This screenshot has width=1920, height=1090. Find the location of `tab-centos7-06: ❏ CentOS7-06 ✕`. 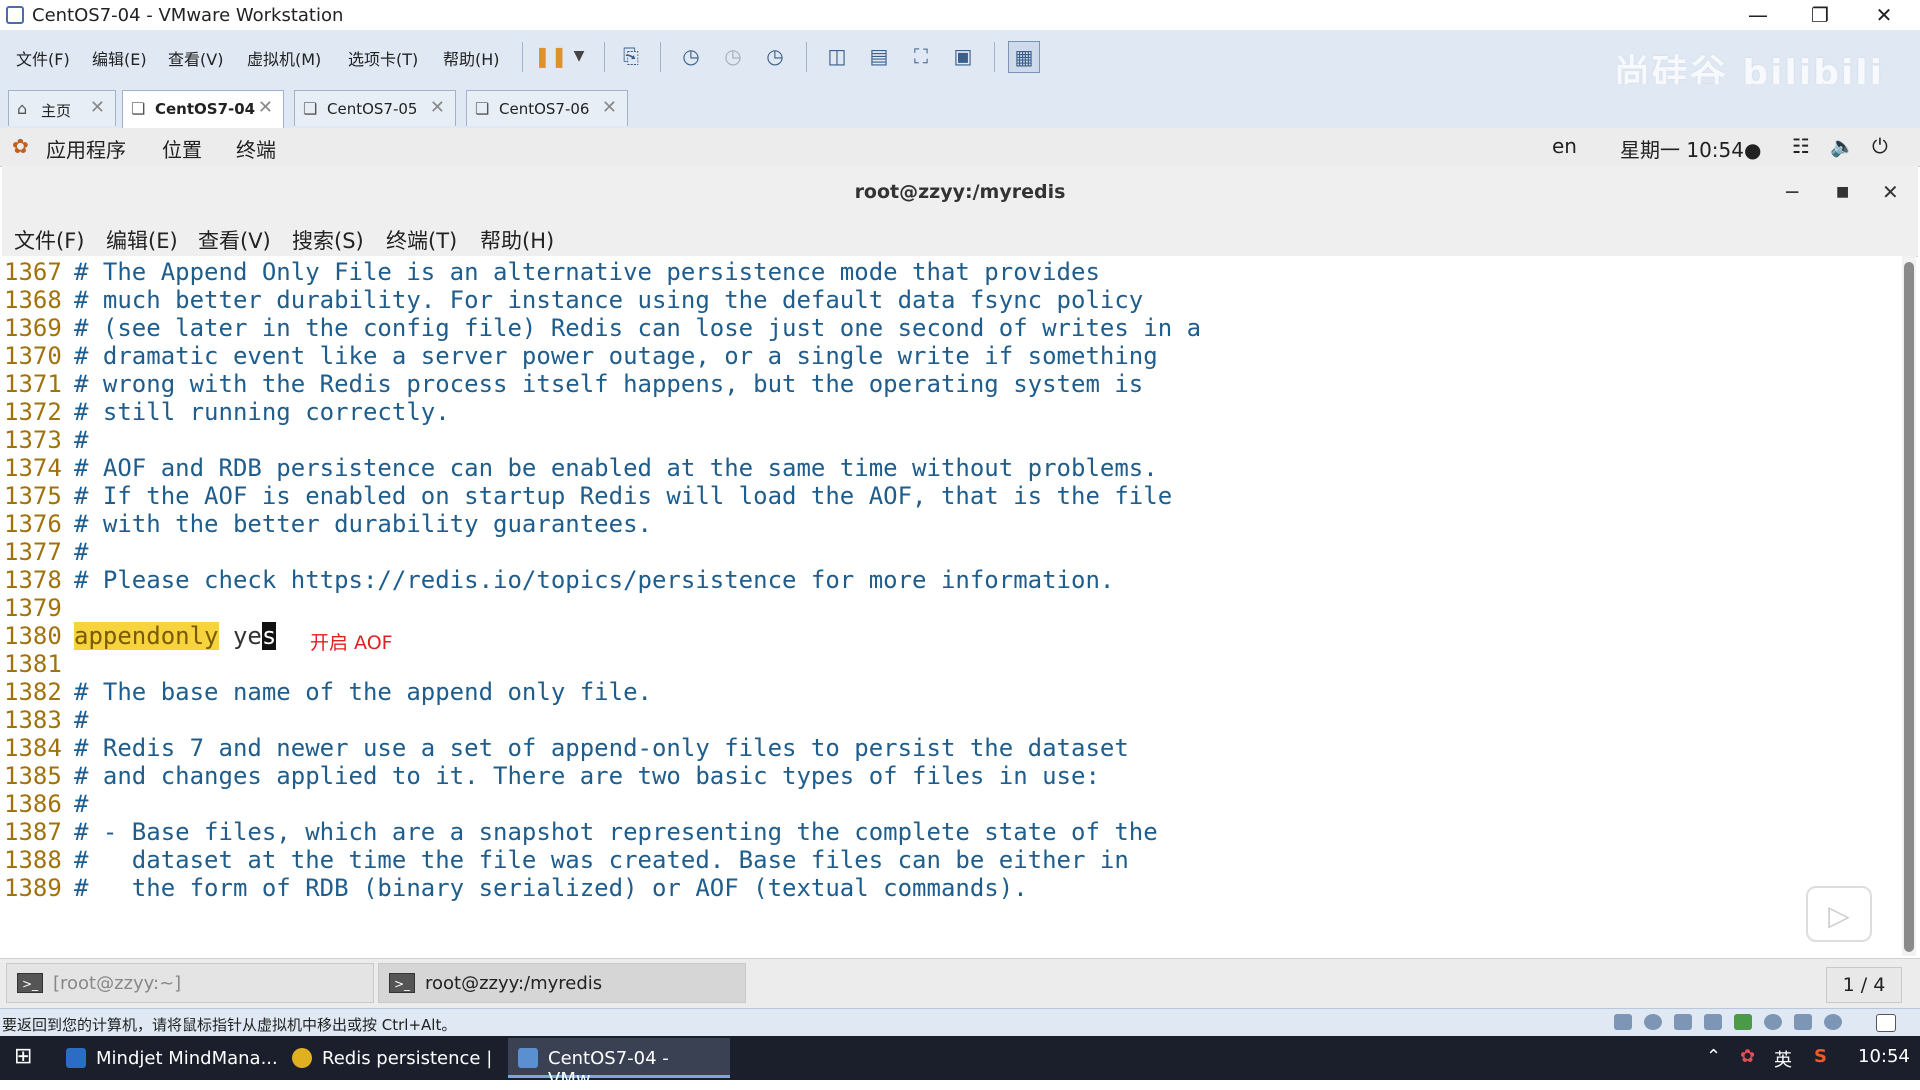

tab-centos7-06: ❏ CentOS7-06 ✕ is located at coordinates (547, 108).